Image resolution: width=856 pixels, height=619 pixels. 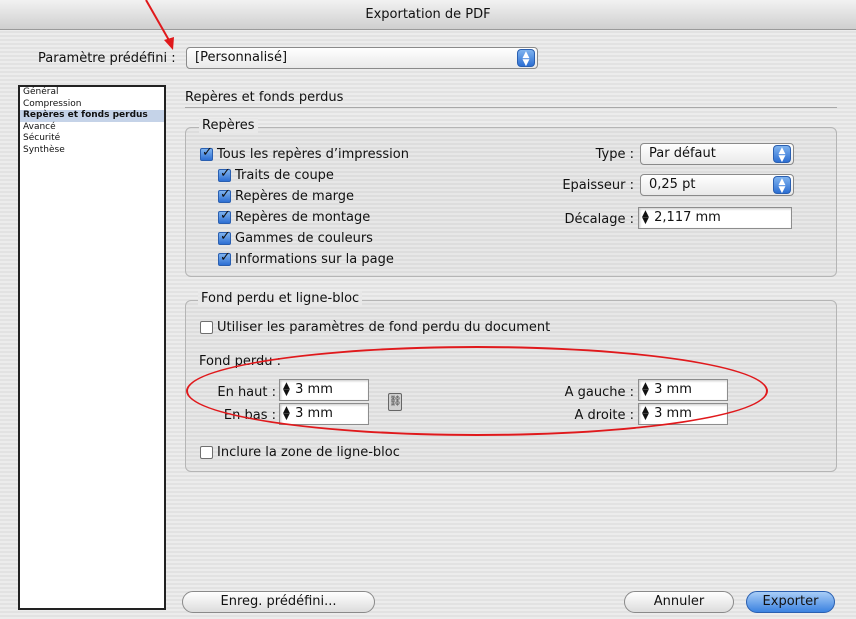 What do you see at coordinates (107, 58) in the screenshot?
I see `preset-label: Paramètre prédéfini :` at bounding box center [107, 58].